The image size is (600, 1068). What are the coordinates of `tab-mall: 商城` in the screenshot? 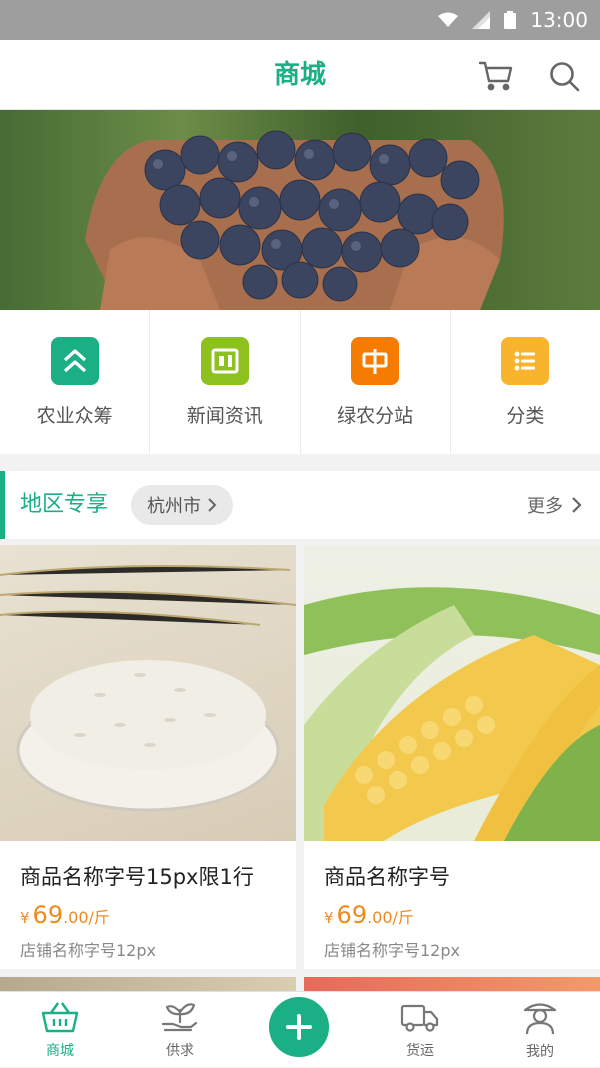 It's located at (60, 1030).